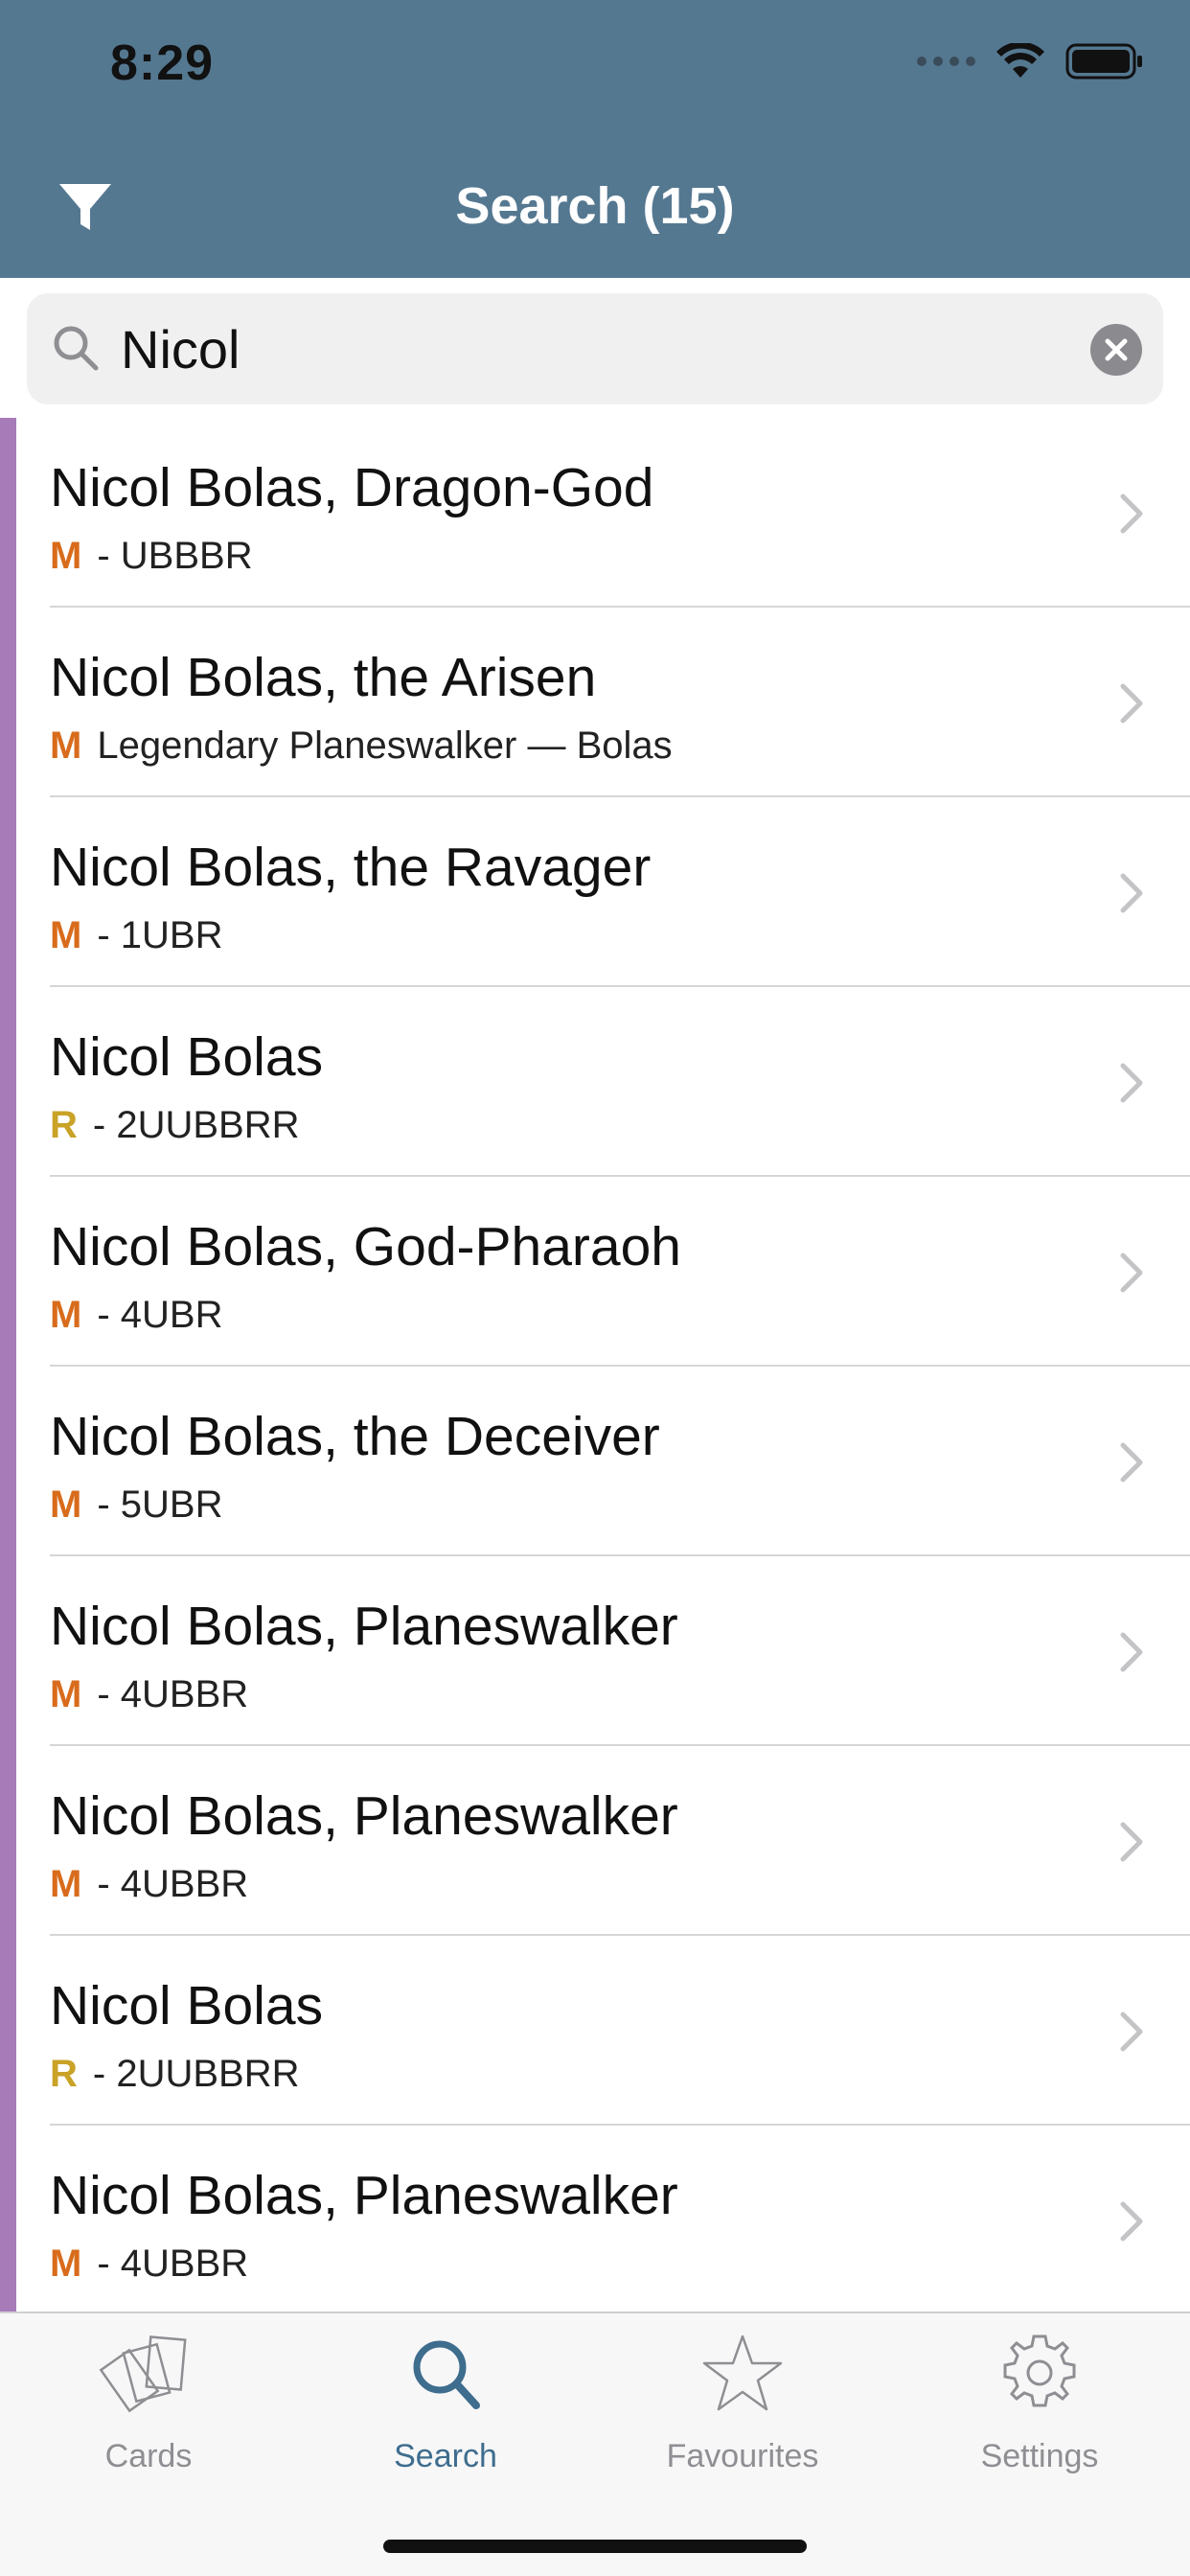  I want to click on card-subtitle: M - 4UBR, so click(136, 1315).